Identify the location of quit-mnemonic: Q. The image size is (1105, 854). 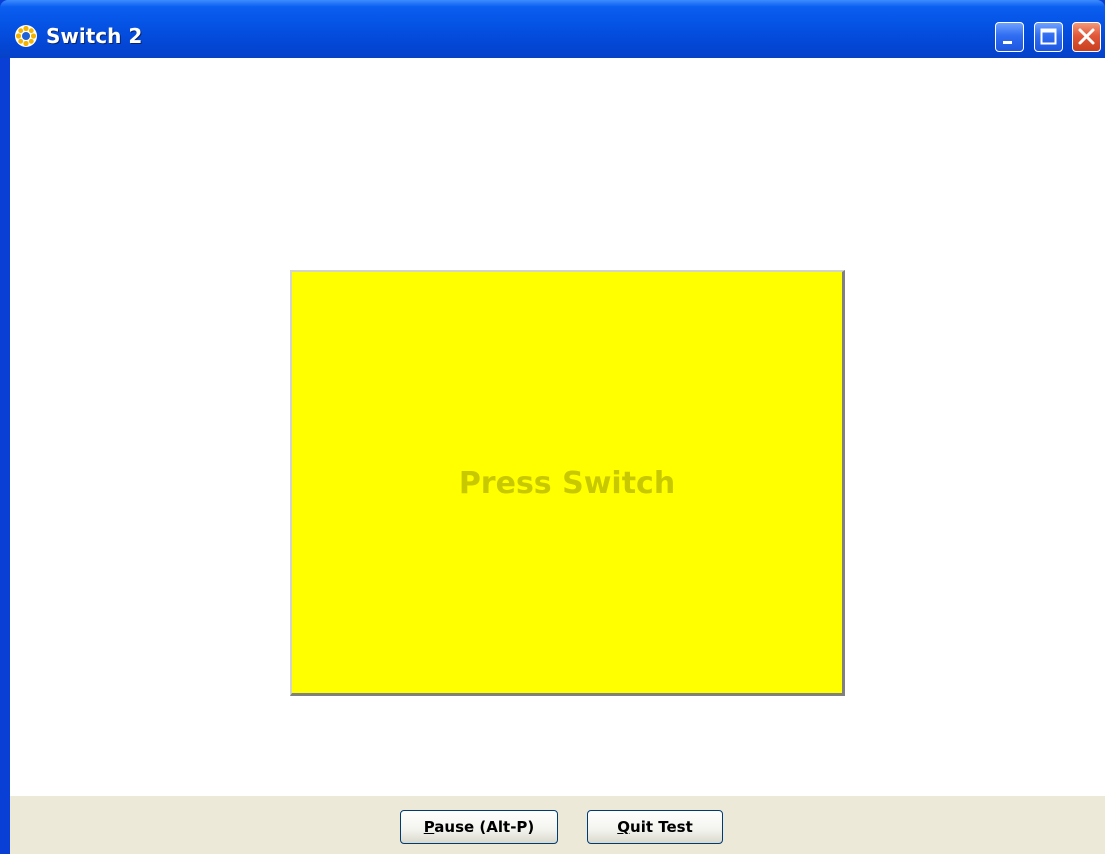
(624, 827).